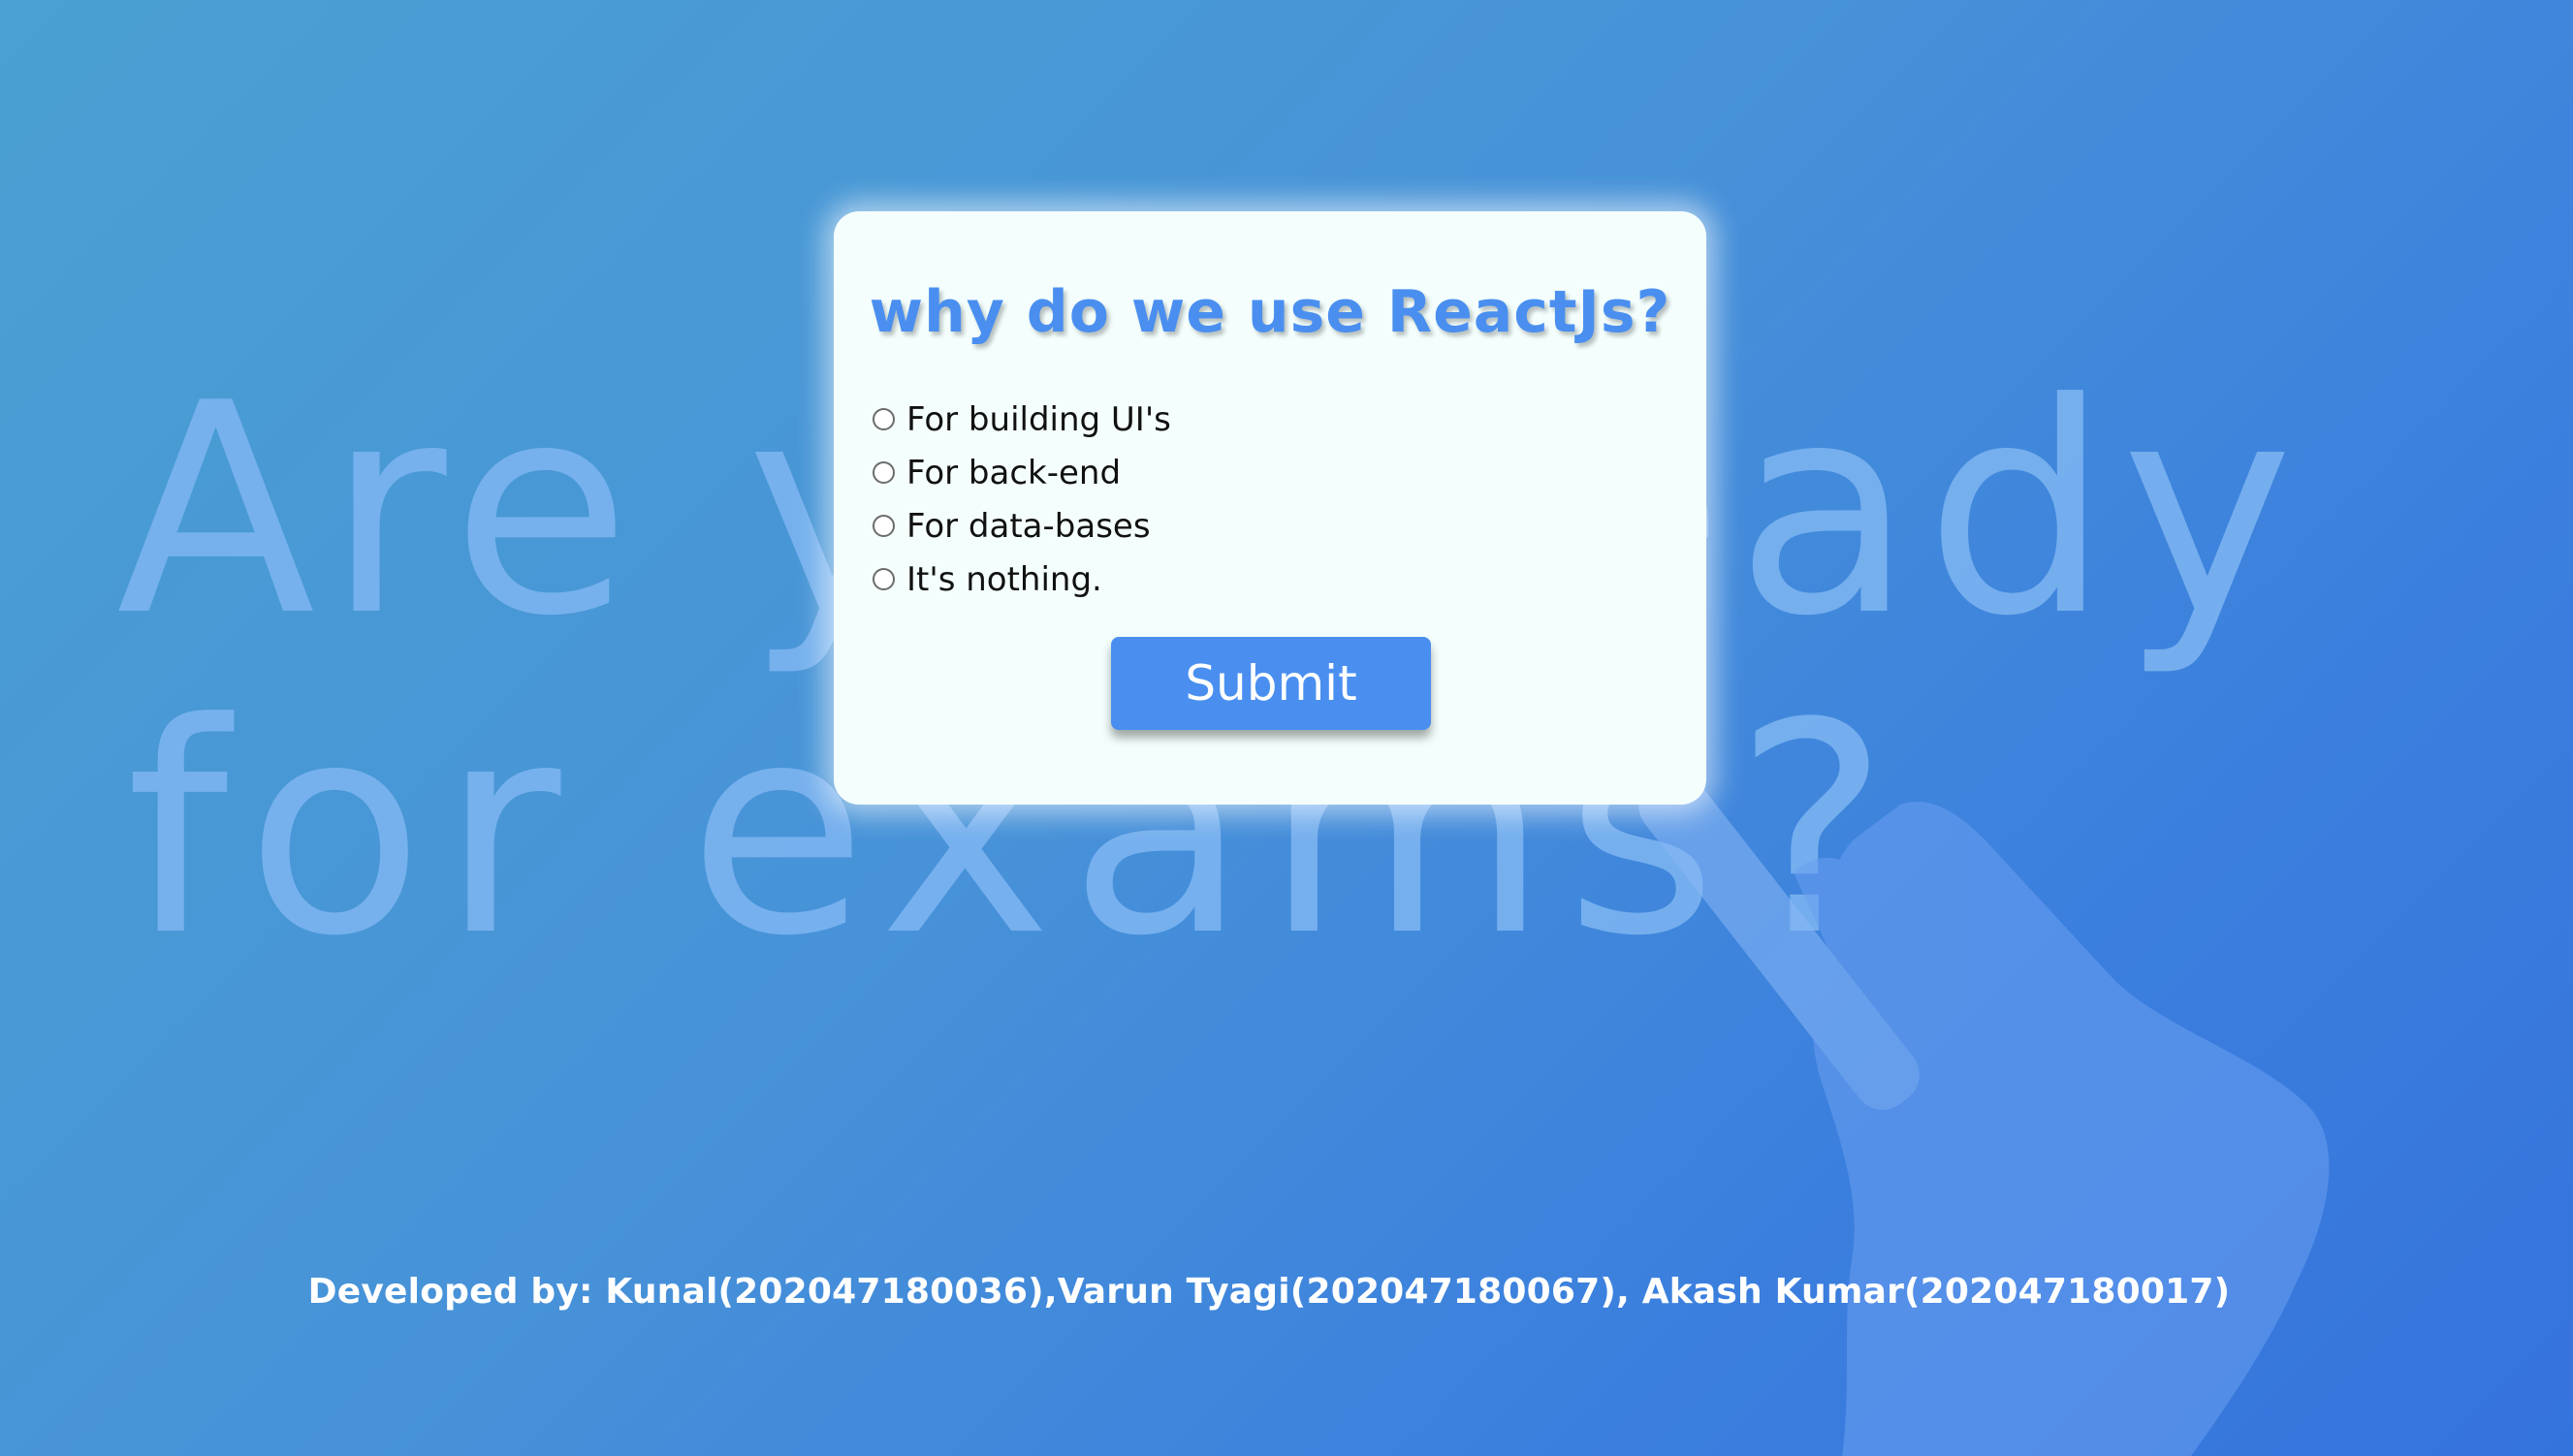 Image resolution: width=2573 pixels, height=1456 pixels. I want to click on answer-option: For building UI's, so click(1022, 420).